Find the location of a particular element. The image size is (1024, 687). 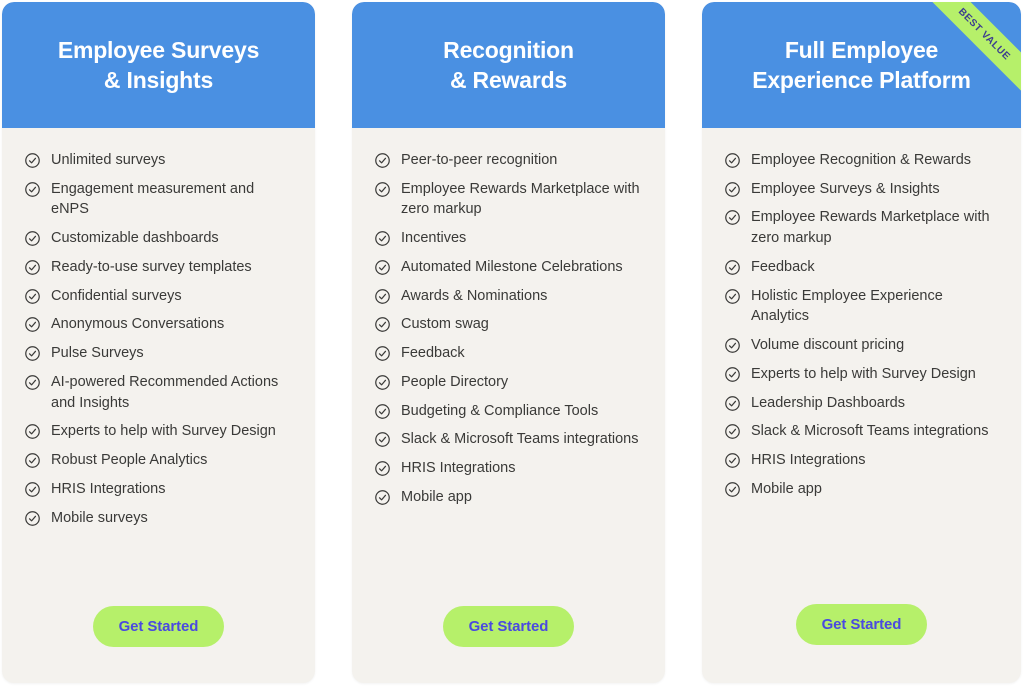

card-header: Full Employee Experience Platform is located at coordinates (861, 65).